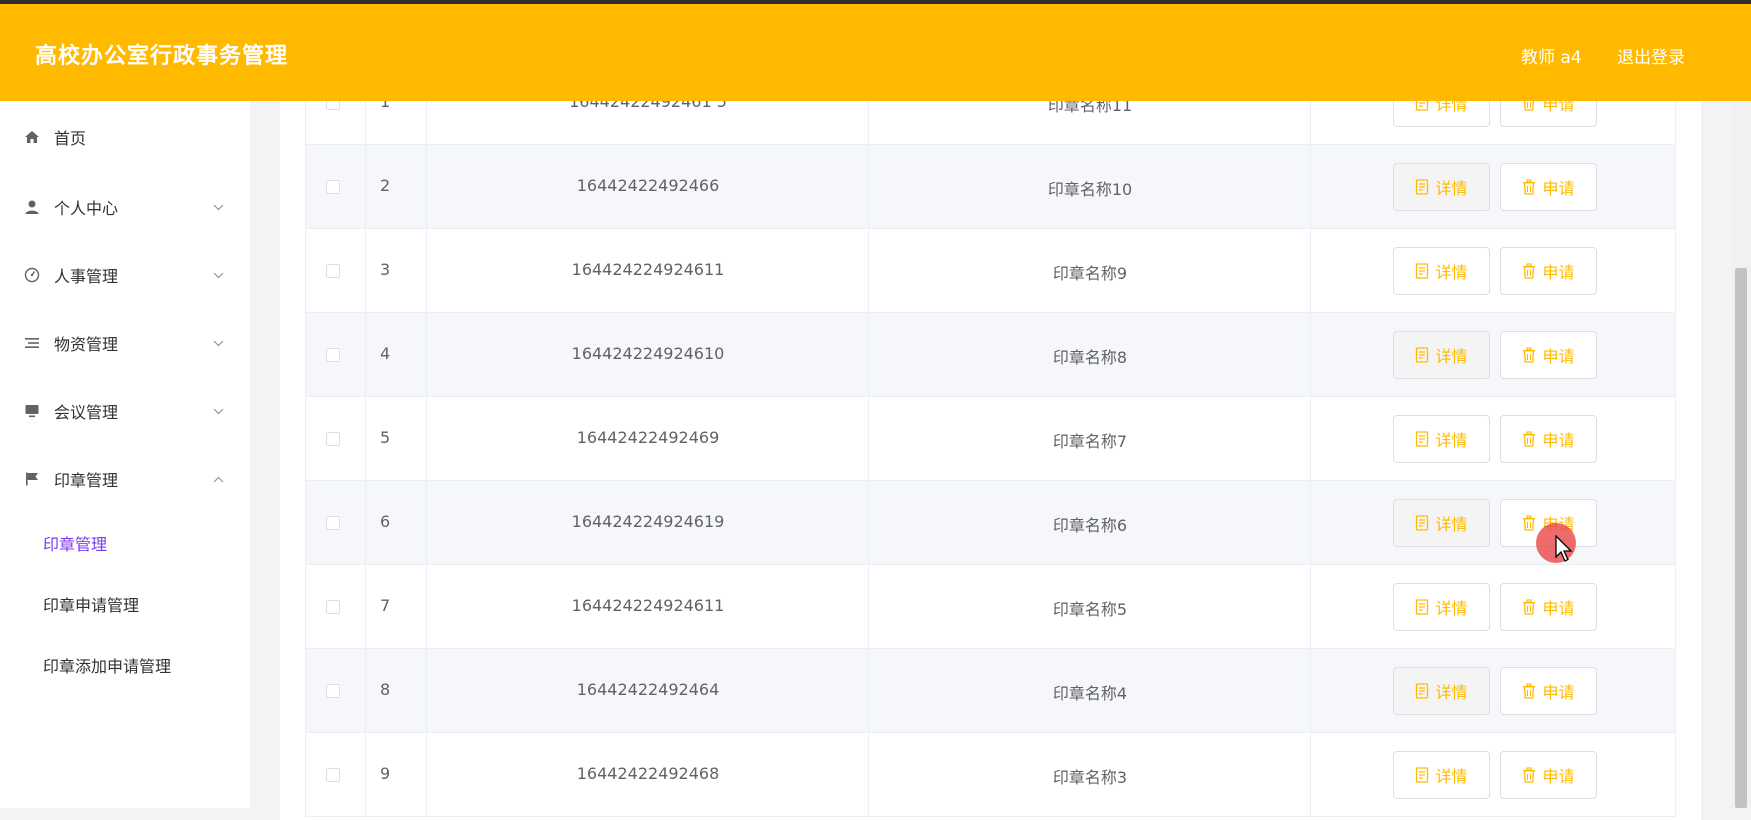 Image resolution: width=1751 pixels, height=820 pixels. What do you see at coordinates (1090, 273) in the screenshot?
I see `seal-name: 印章名称9` at bounding box center [1090, 273].